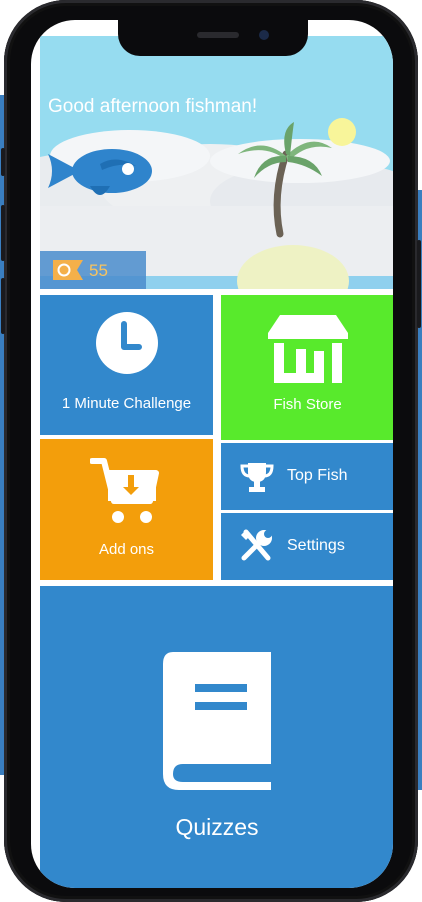 The height and width of the screenshot is (902, 422). I want to click on tools-icon, so click(256, 545).